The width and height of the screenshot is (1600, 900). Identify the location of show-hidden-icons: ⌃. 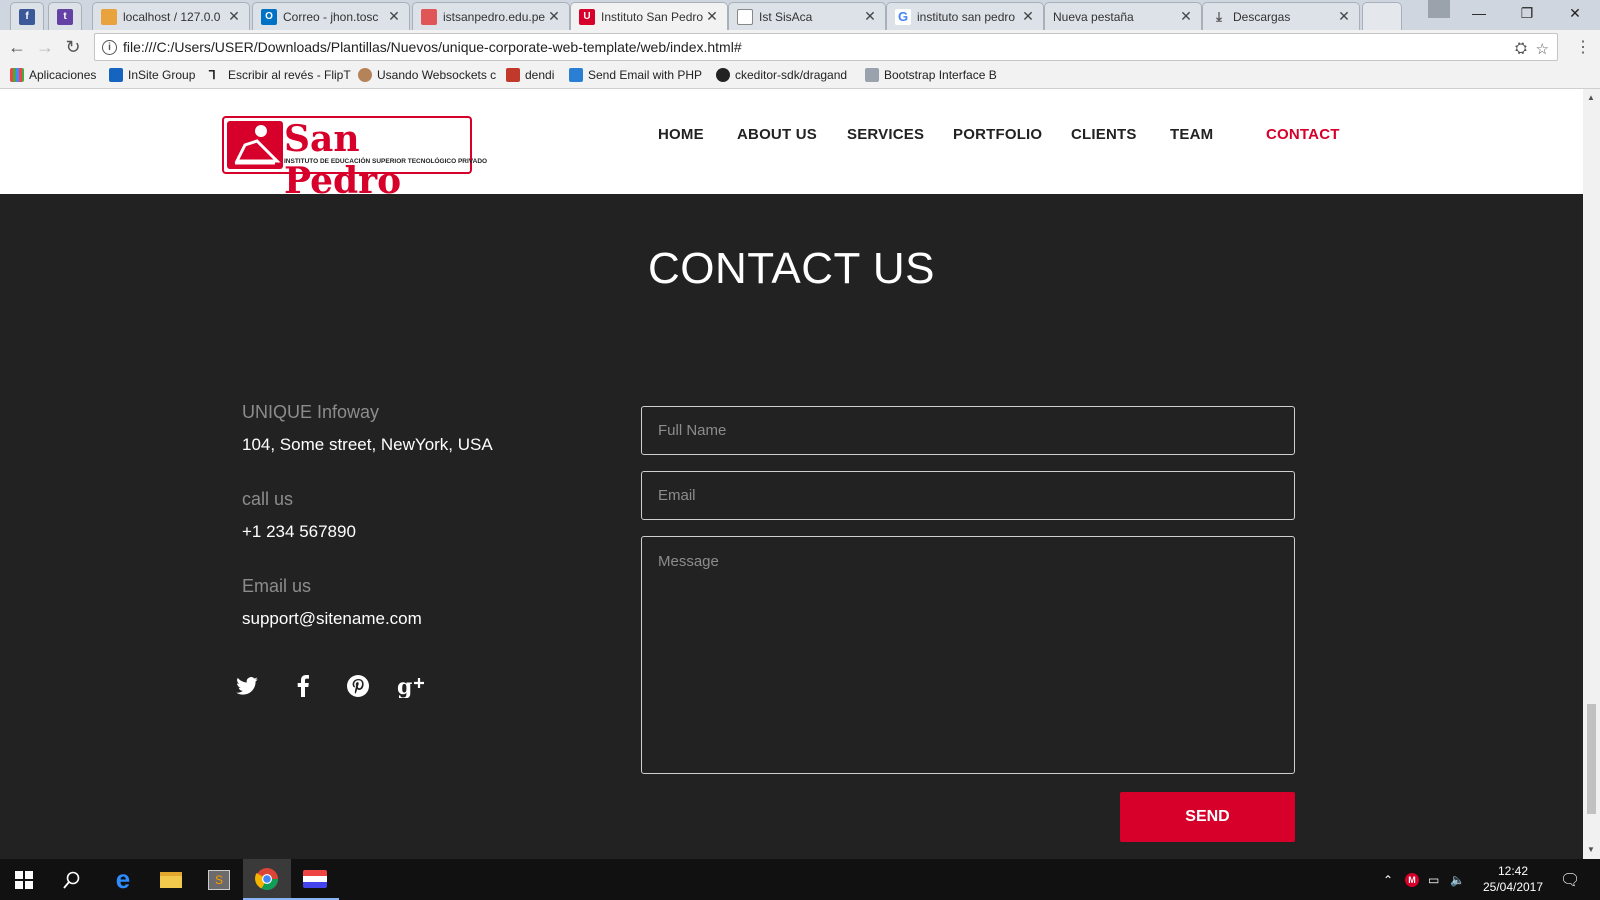
(1388, 879).